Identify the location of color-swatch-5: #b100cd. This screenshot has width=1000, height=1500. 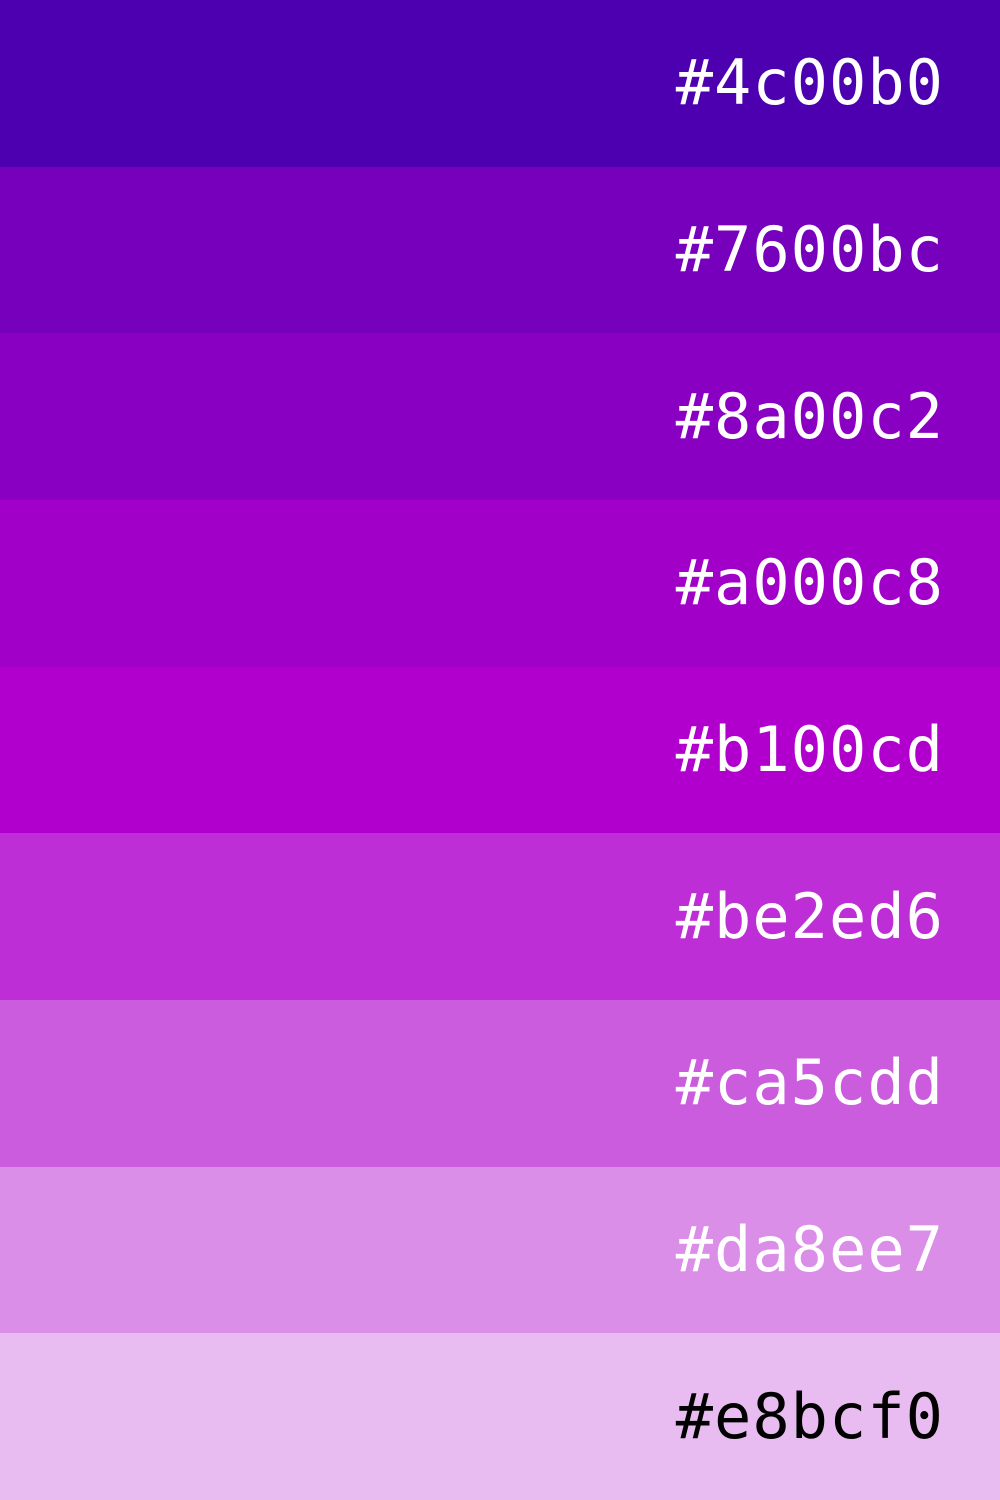
(500, 750).